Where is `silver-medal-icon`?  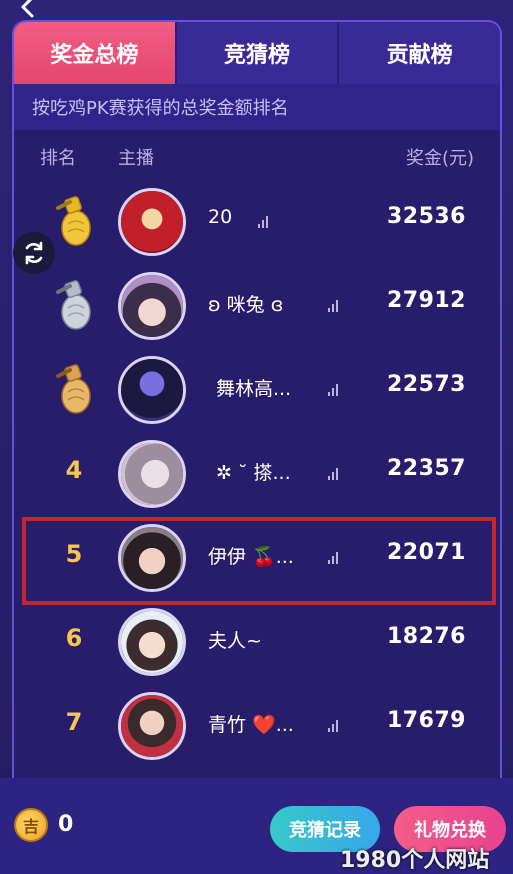 silver-medal-icon is located at coordinates (73, 305).